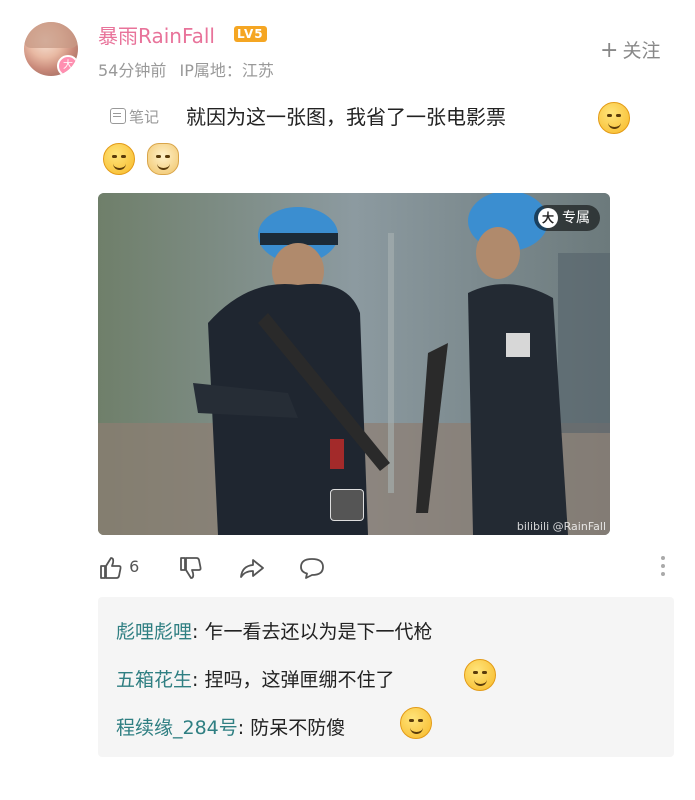 The image size is (695, 800). I want to click on reply-text: : 防呆不防傻, so click(291, 728).